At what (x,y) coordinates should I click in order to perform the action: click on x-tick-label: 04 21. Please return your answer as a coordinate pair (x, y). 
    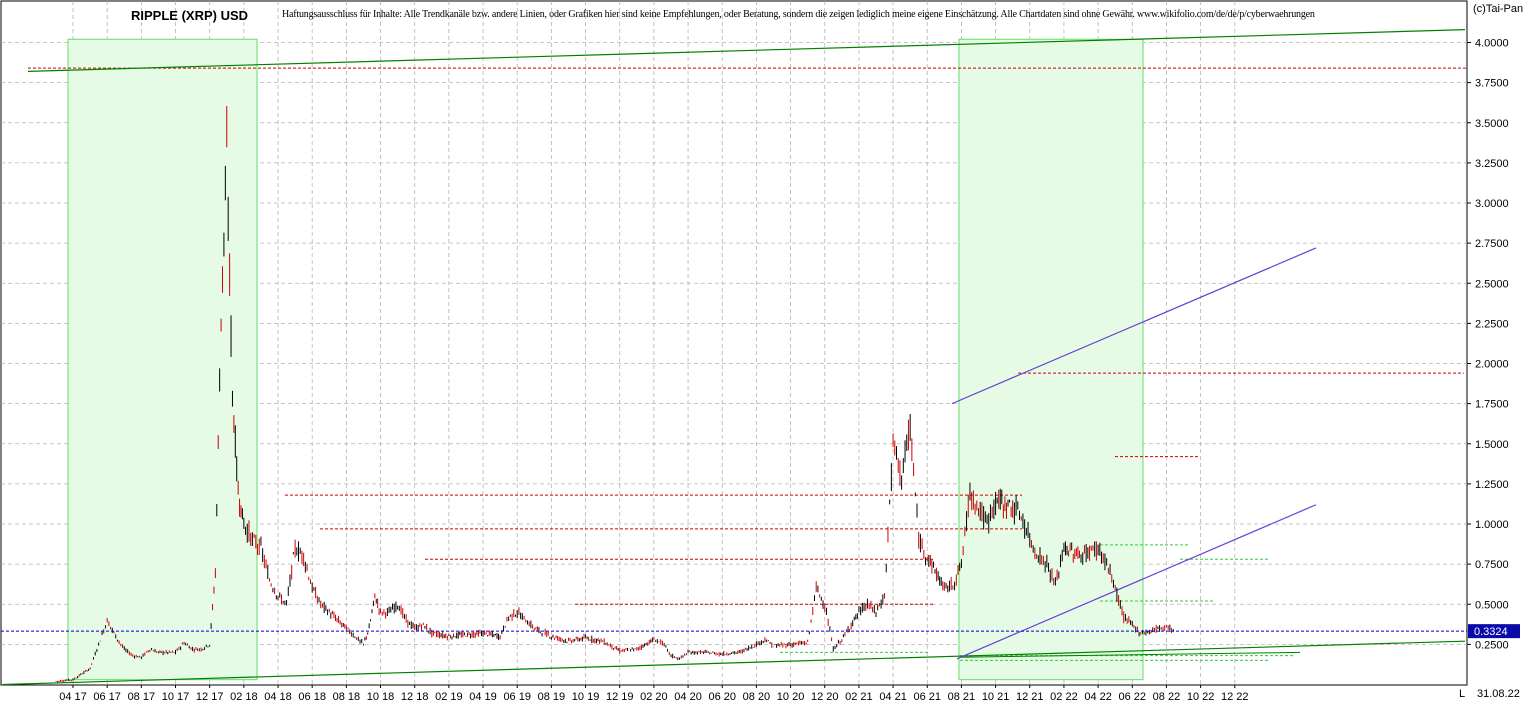
    Looking at the image, I should click on (893, 697).